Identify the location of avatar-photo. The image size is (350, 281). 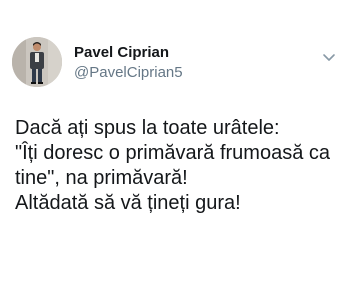
(37, 62).